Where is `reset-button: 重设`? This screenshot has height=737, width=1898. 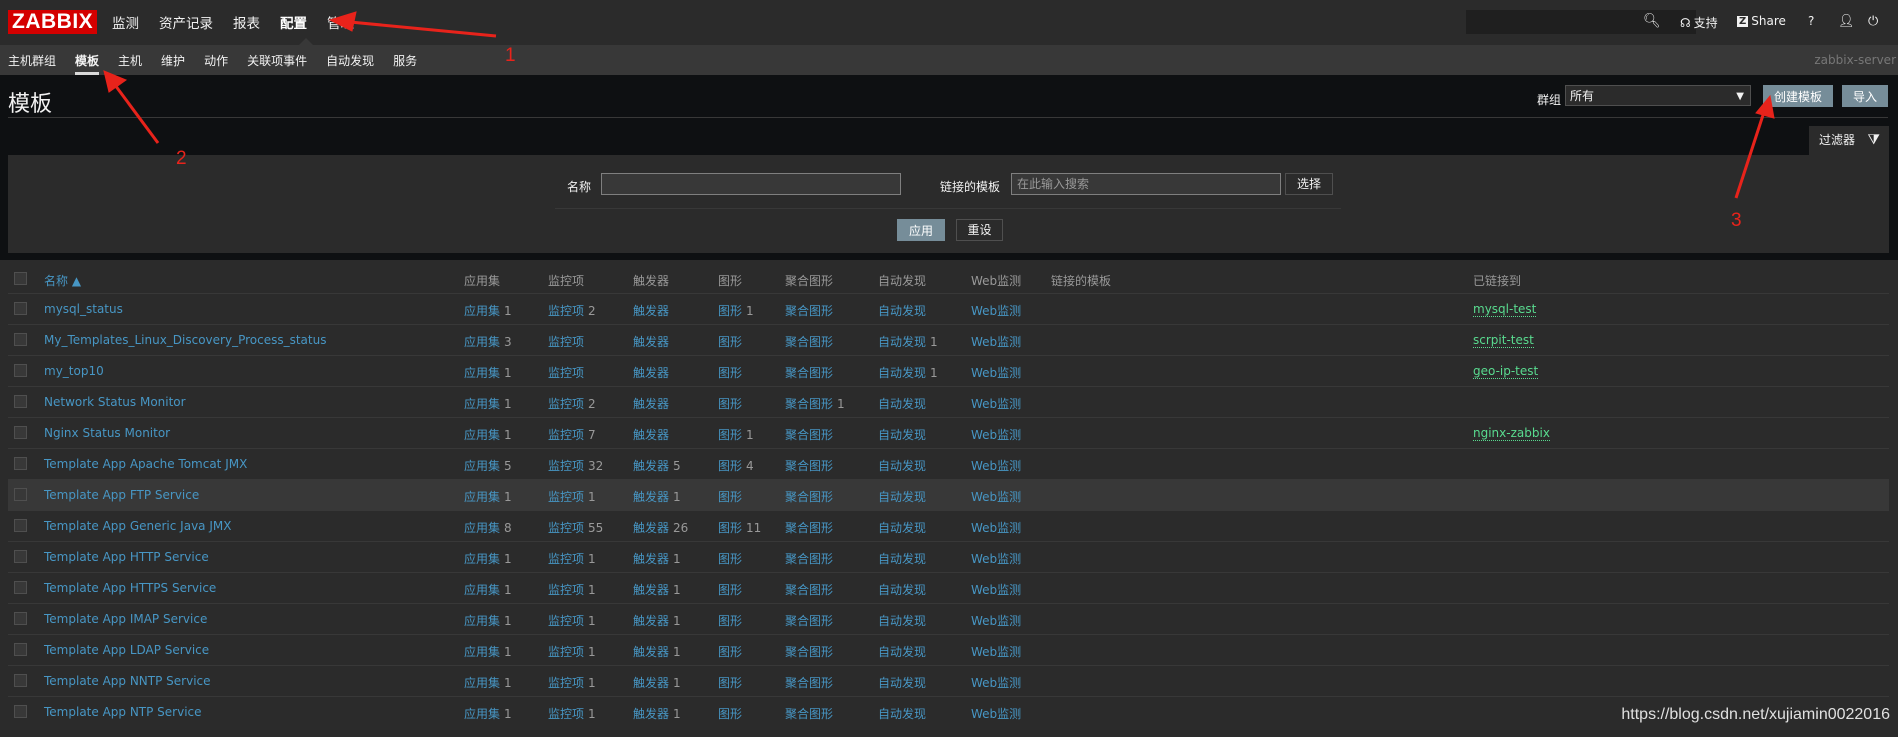
reset-button: 重设 is located at coordinates (979, 230).